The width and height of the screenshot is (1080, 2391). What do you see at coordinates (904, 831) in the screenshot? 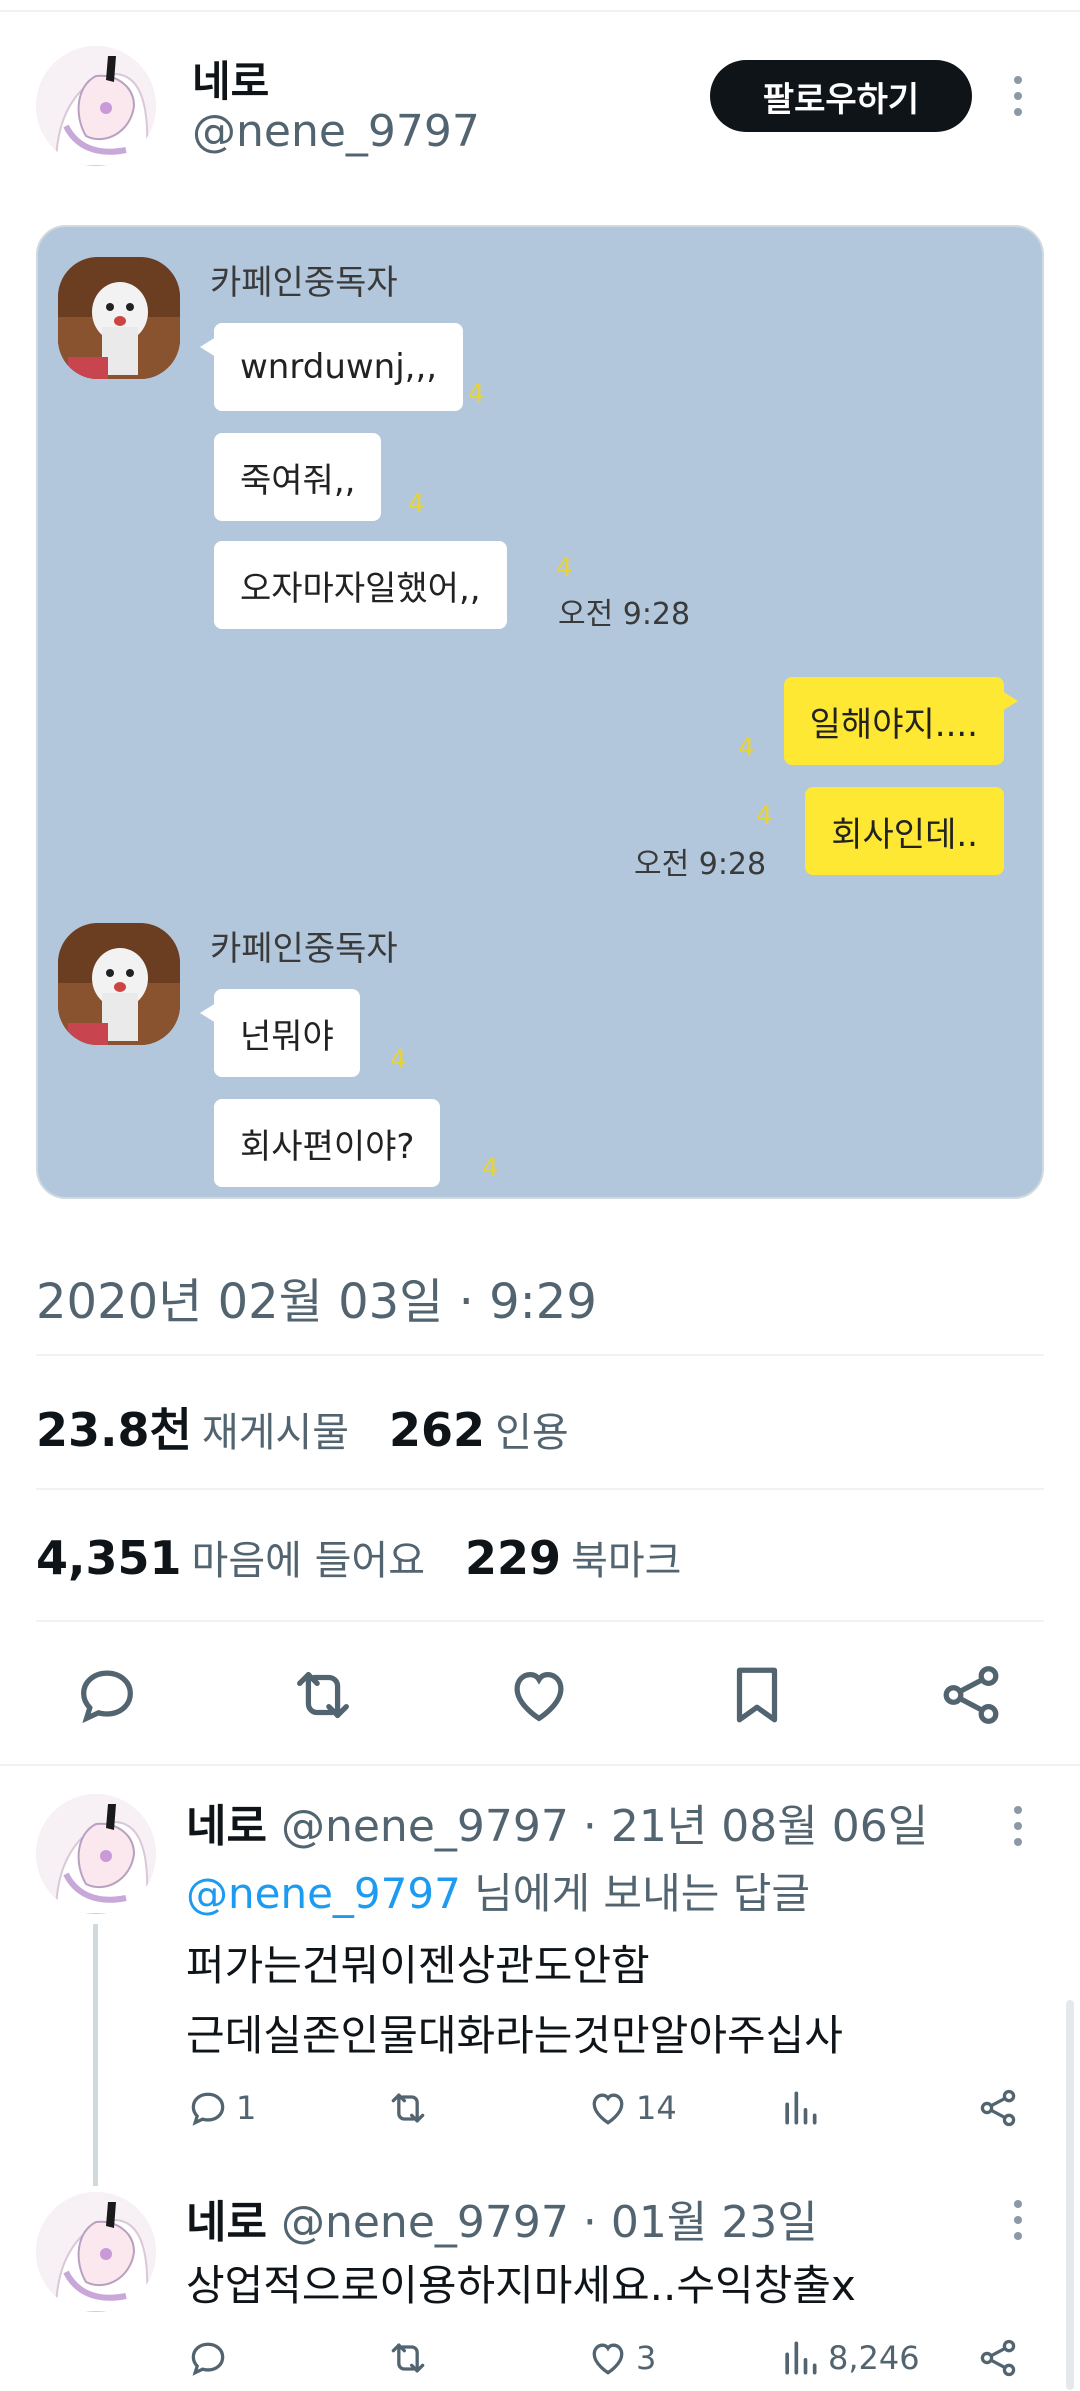
I see `chat-bubble-mine: 회사인데..` at bounding box center [904, 831].